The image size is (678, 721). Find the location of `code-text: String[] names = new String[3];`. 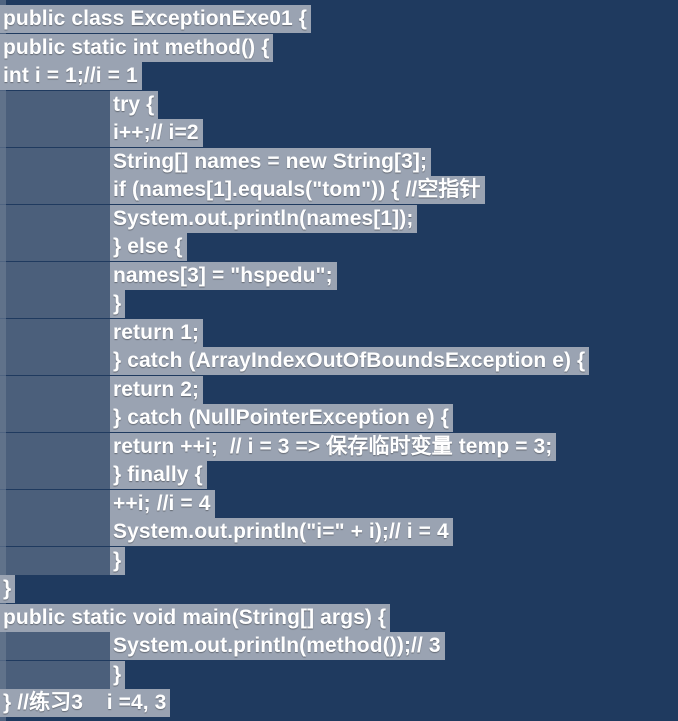

code-text: String[] names = new String[3]; is located at coordinates (271, 162).